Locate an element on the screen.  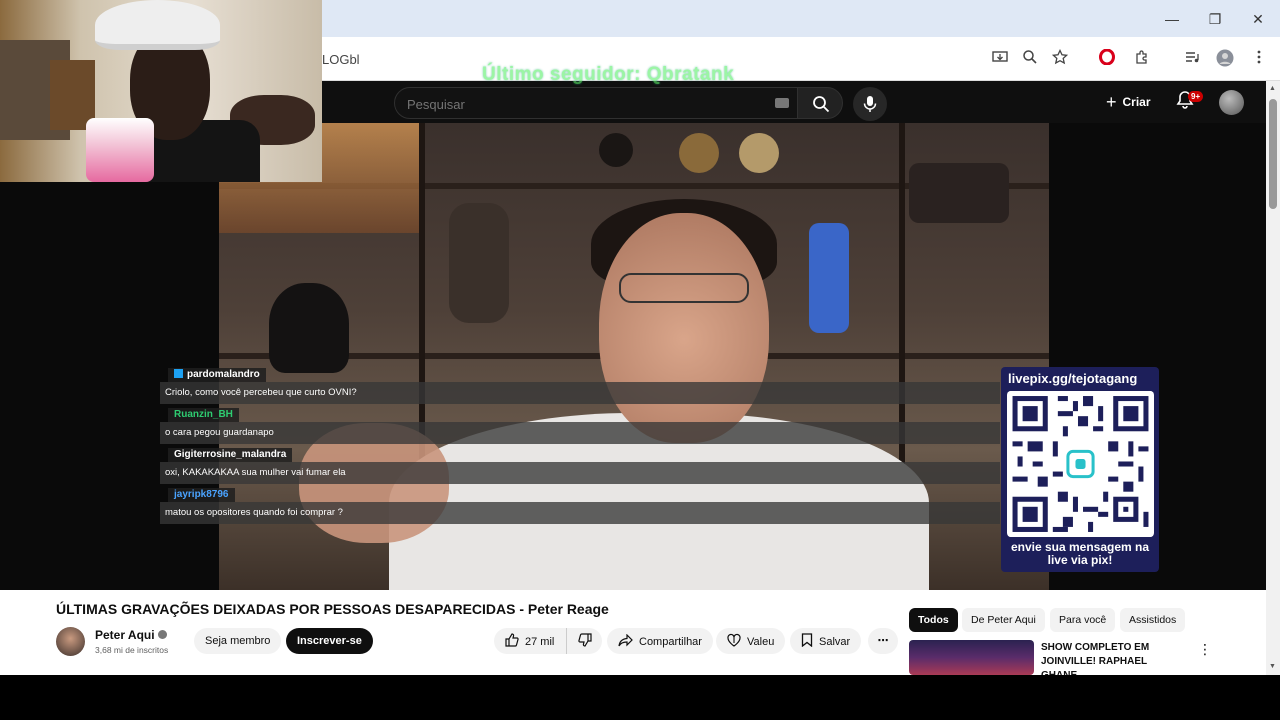
scroll-up-arrow: ▲ is located at coordinates (1272, 88).